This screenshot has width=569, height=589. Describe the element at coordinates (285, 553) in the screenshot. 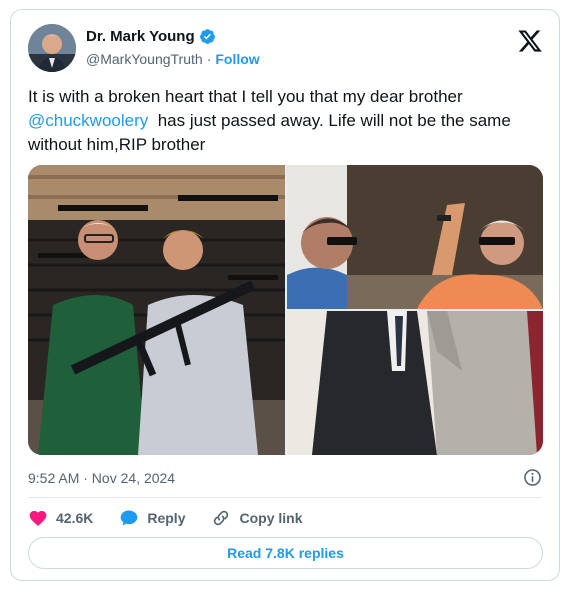

I see `read-replies-button: Read 7.8K replies` at that location.